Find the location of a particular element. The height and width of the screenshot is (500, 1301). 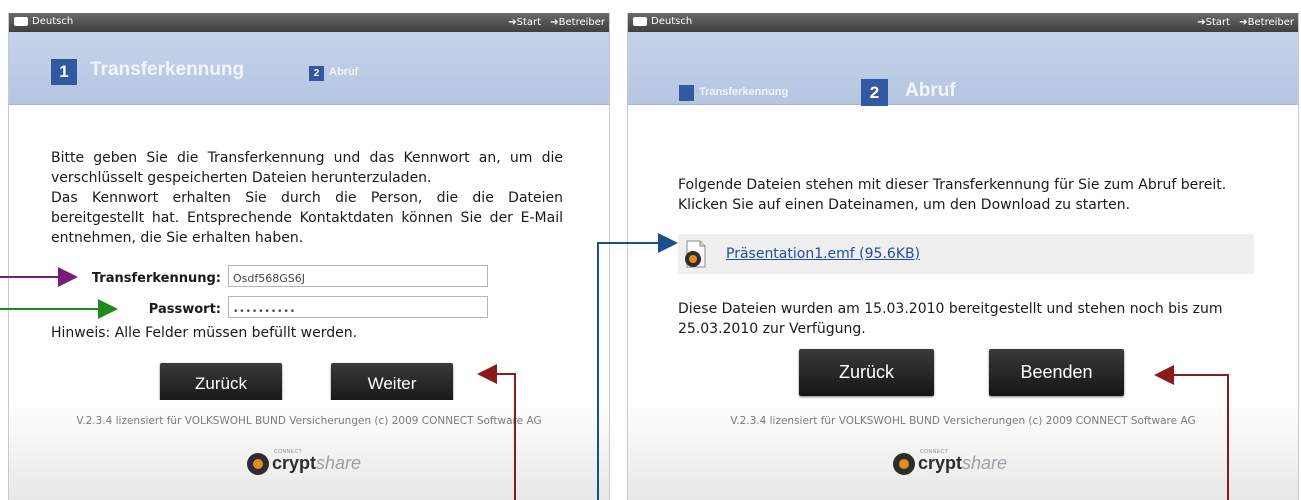

arrow-to-file-link is located at coordinates (637, 366).